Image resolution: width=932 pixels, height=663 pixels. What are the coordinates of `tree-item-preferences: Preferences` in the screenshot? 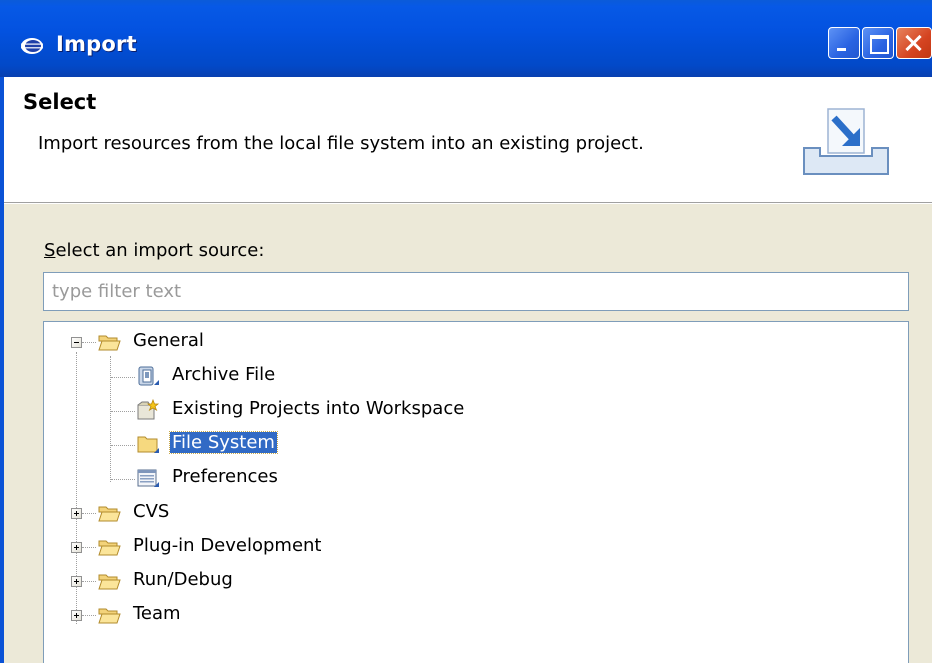 It's located at (225, 476).